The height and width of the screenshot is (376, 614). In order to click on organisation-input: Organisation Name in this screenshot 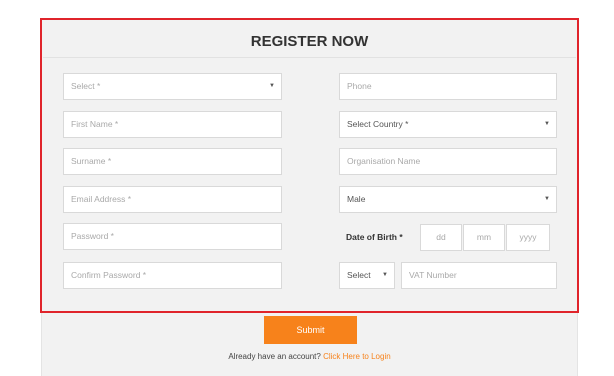, I will do `click(448, 161)`.